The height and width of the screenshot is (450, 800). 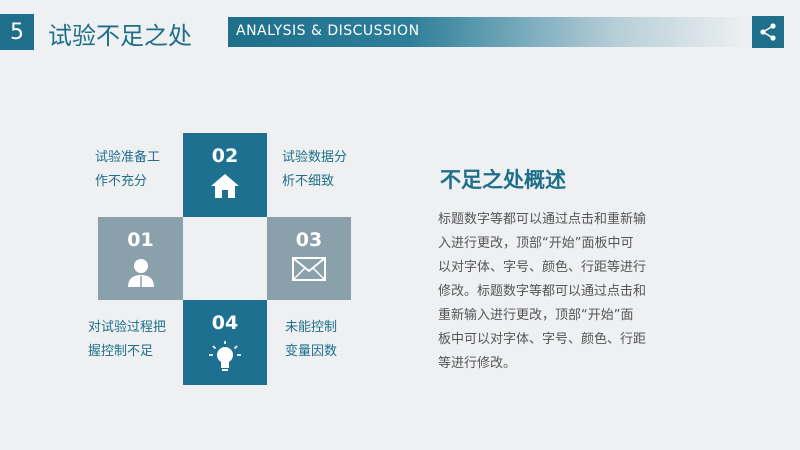 What do you see at coordinates (140, 273) in the screenshot?
I see `person-icon` at bounding box center [140, 273].